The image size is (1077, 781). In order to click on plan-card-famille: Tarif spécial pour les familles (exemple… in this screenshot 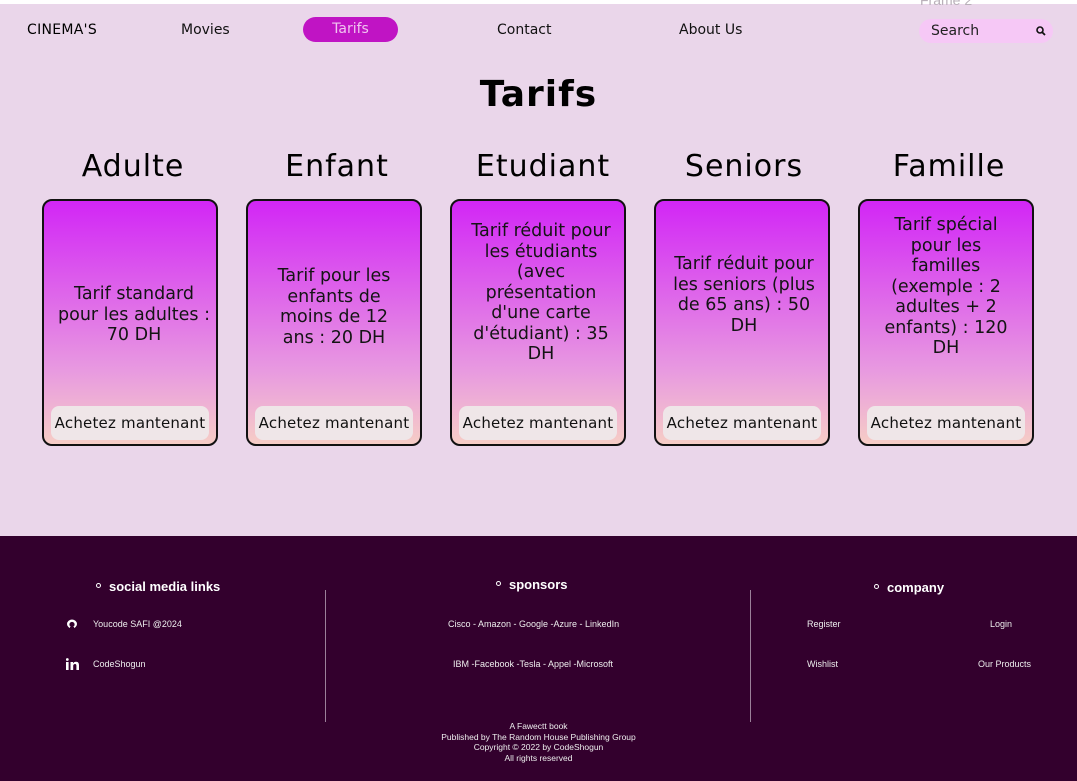, I will do `click(946, 322)`.